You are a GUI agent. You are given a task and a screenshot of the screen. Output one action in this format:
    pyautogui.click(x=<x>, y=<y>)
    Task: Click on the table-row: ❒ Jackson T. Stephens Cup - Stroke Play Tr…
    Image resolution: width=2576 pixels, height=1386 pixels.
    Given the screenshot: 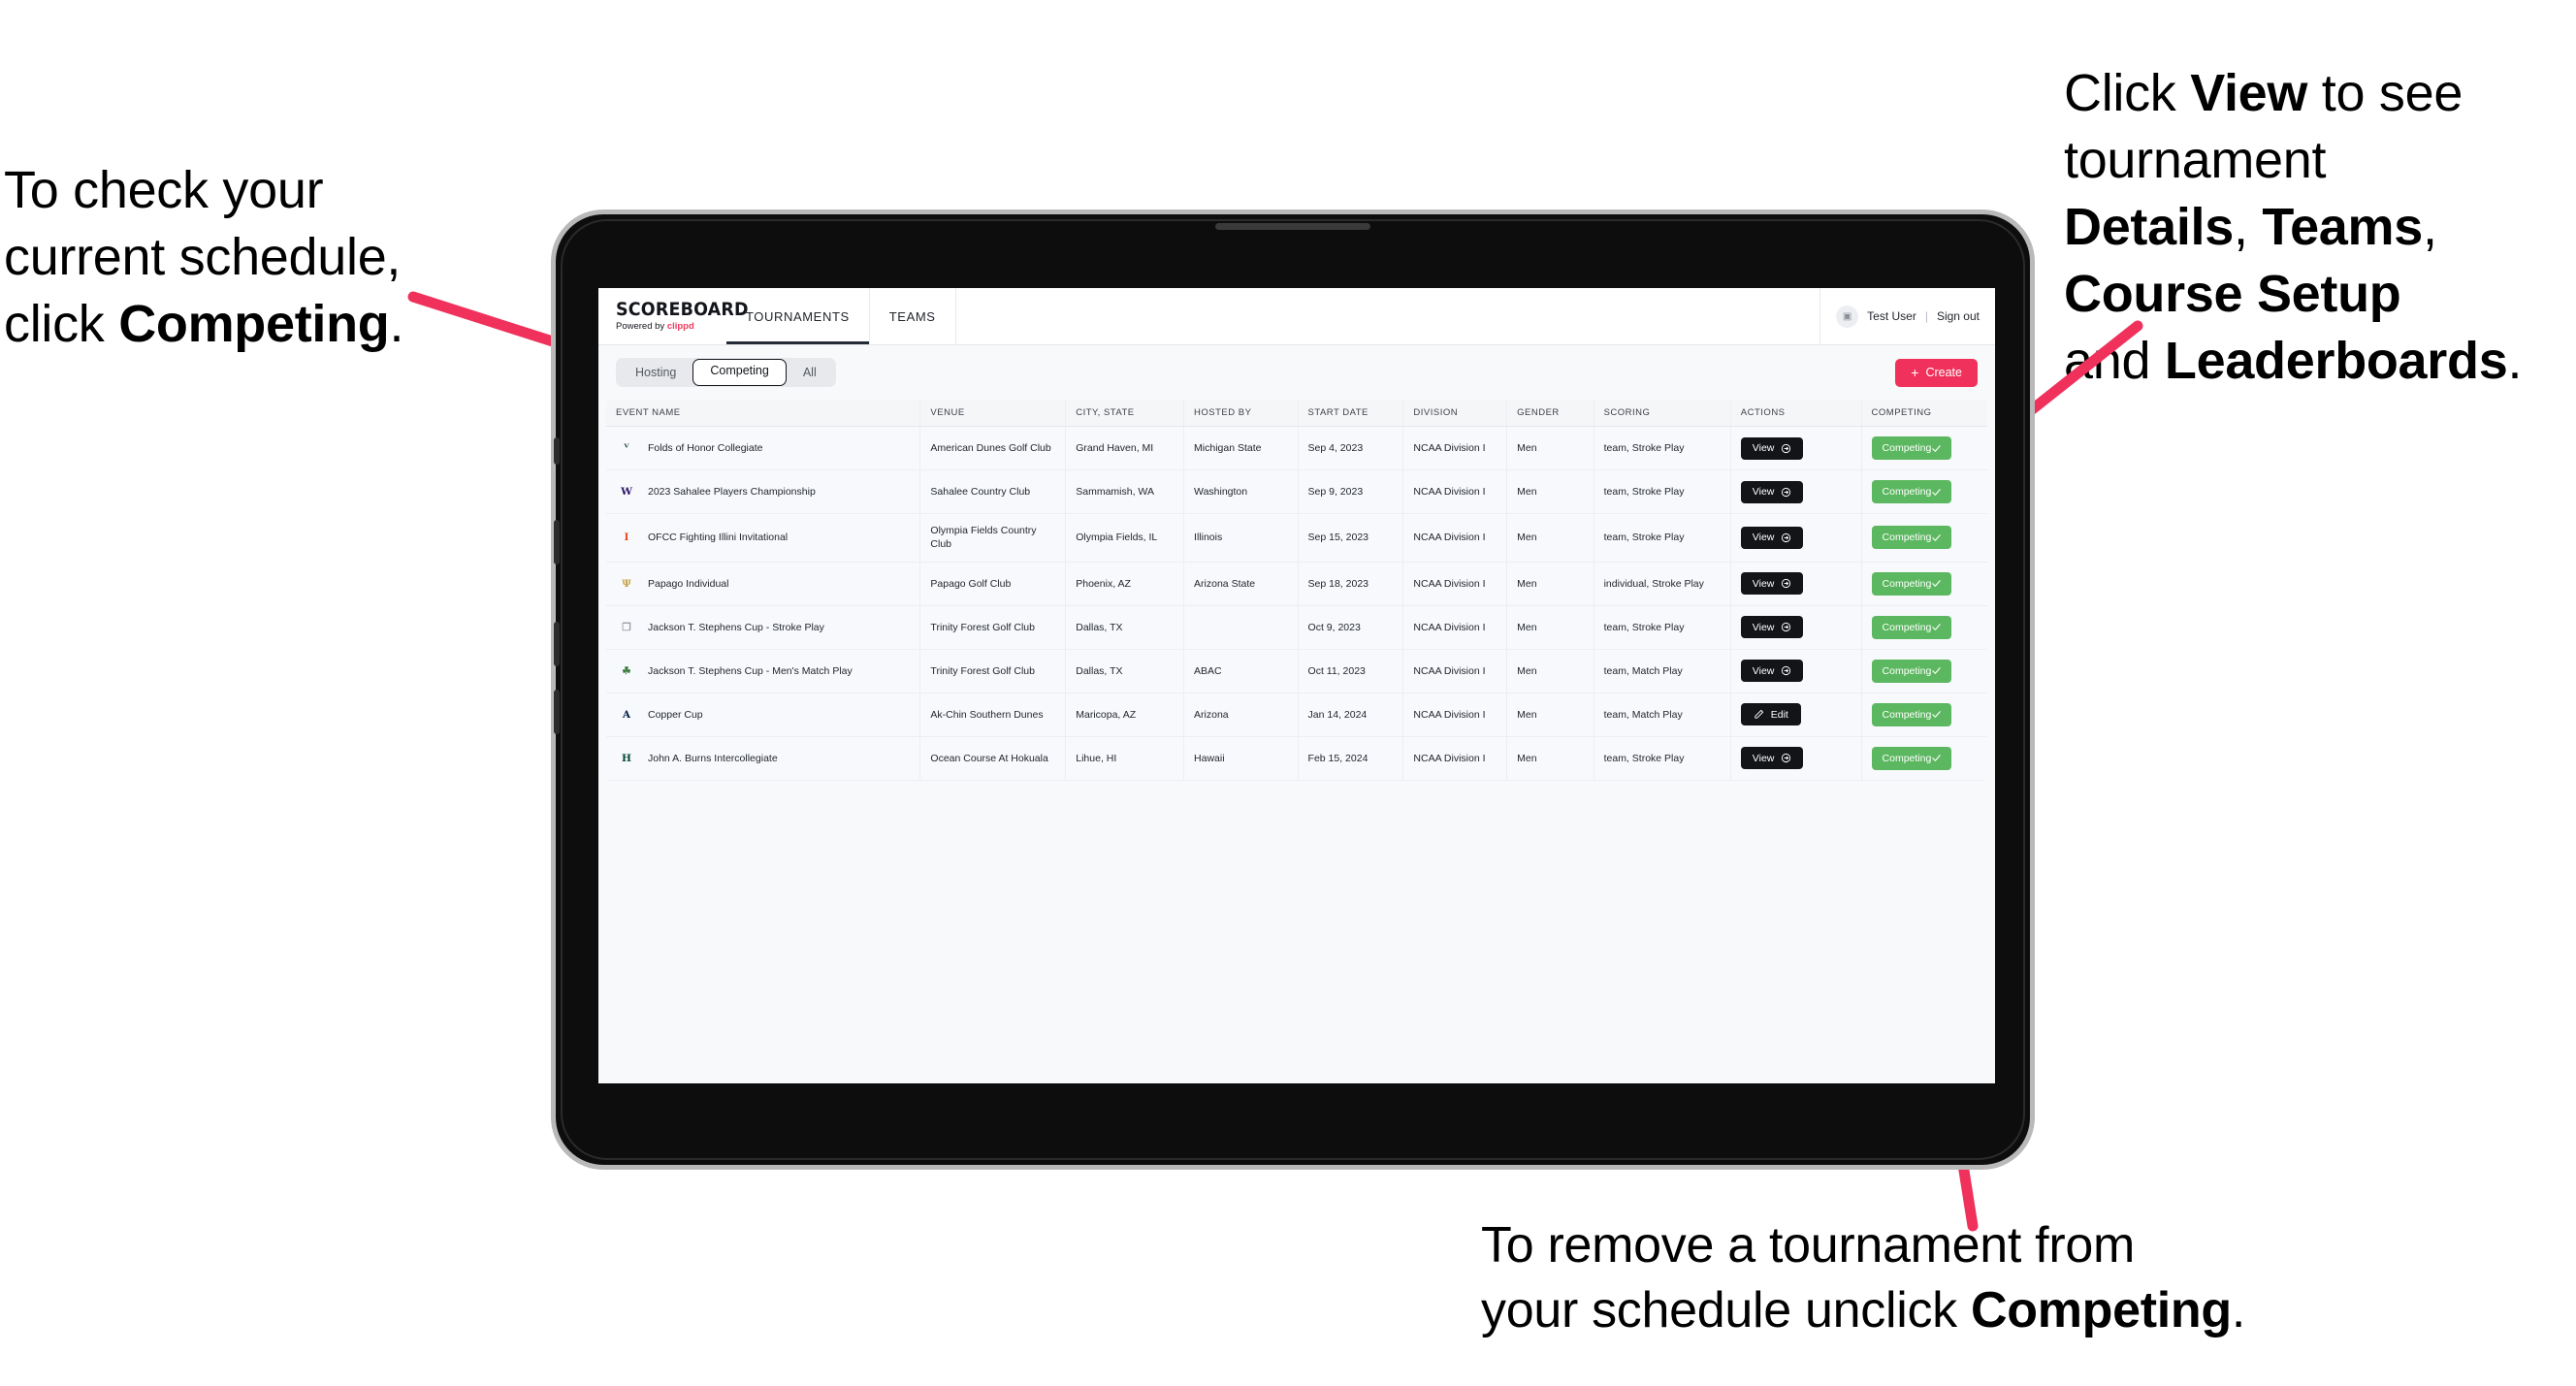 What is the action you would take?
    pyautogui.click(x=1296, y=627)
    